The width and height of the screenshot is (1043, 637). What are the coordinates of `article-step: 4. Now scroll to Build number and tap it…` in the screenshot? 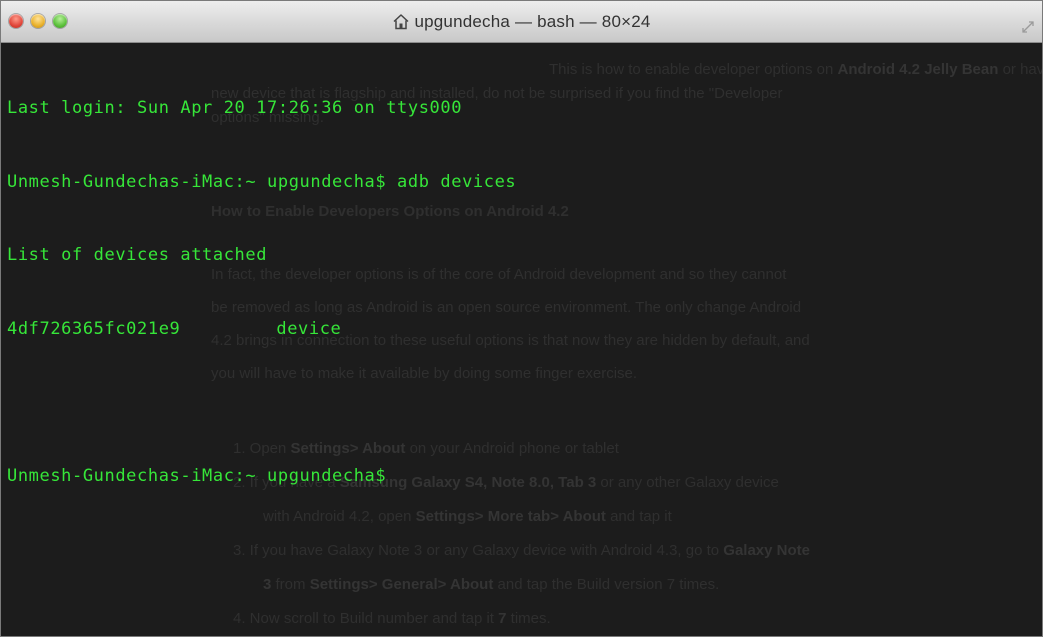 It's located at (392, 618).